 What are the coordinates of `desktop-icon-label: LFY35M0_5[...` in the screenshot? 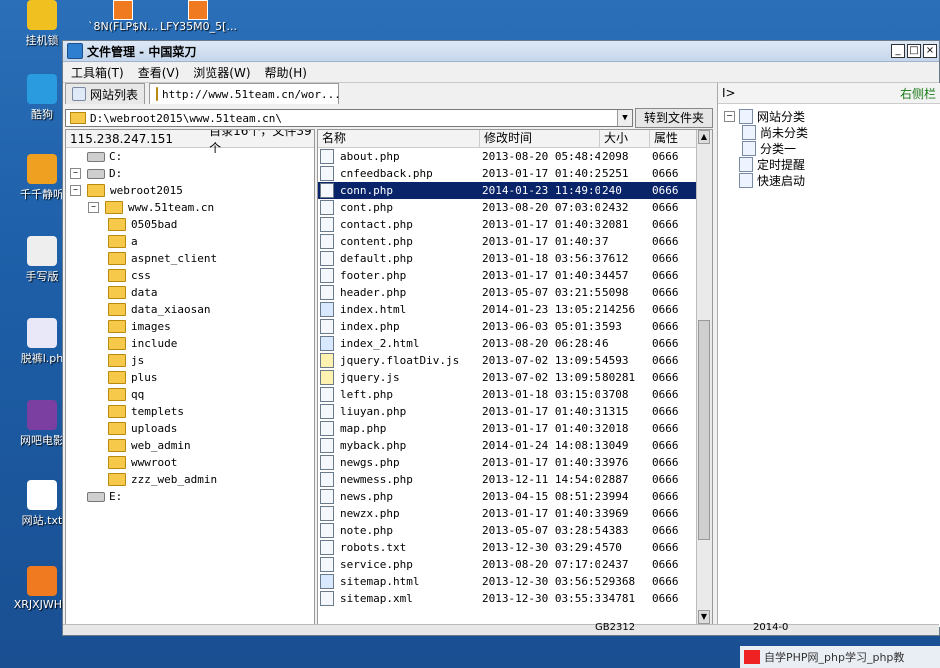 It's located at (198, 26).